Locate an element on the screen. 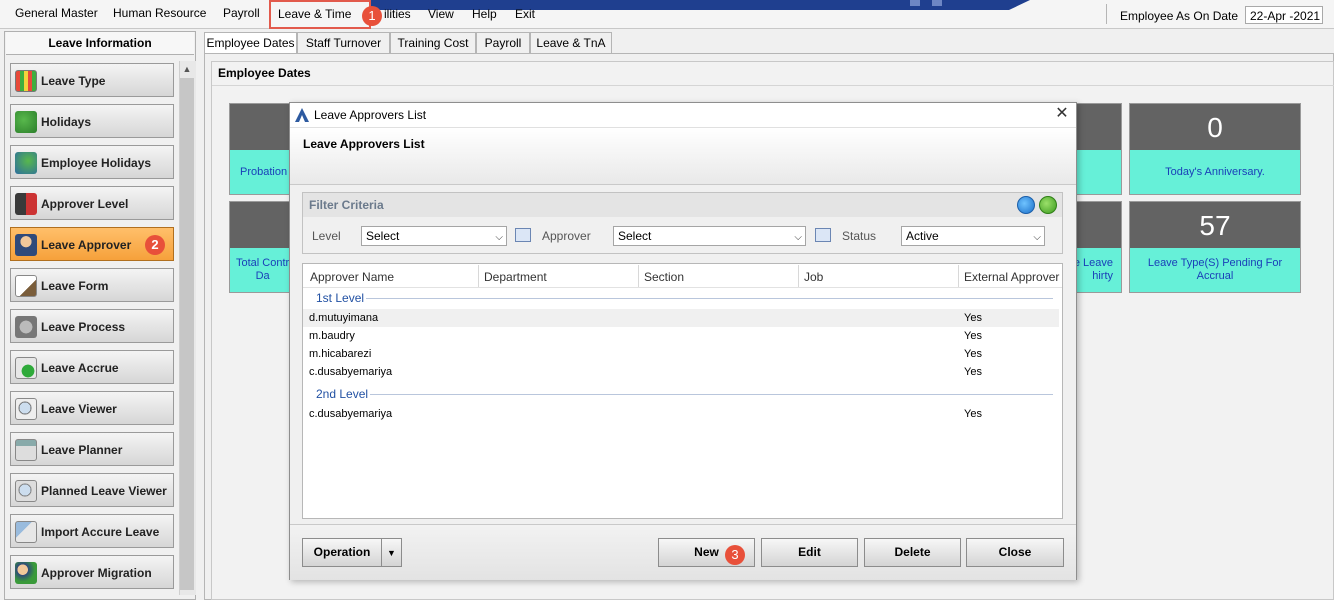 The image size is (1334, 600). nav-employee-holidays: Employee Holidays is located at coordinates (92, 162).